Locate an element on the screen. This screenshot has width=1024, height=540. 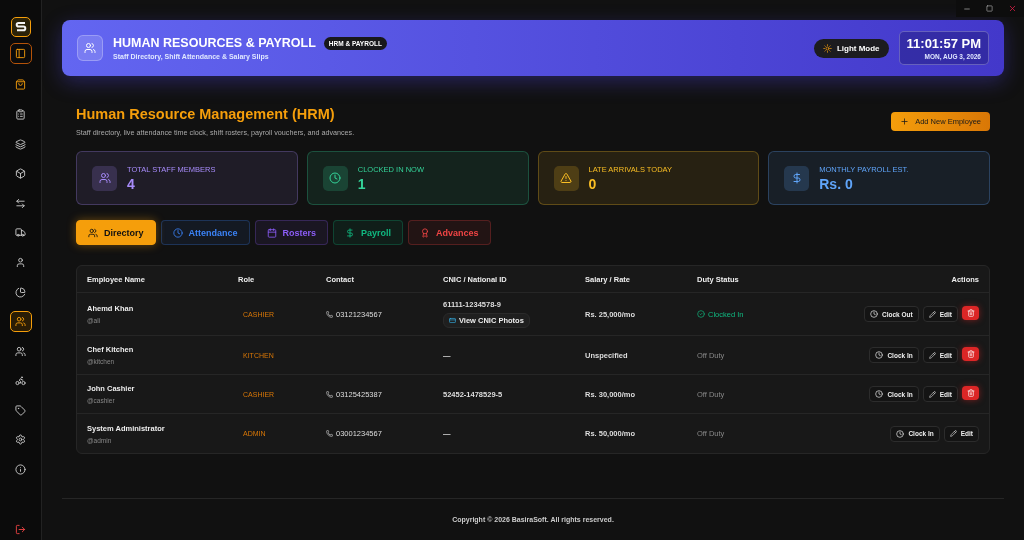
close-icon is located at coordinates (1012, 8).